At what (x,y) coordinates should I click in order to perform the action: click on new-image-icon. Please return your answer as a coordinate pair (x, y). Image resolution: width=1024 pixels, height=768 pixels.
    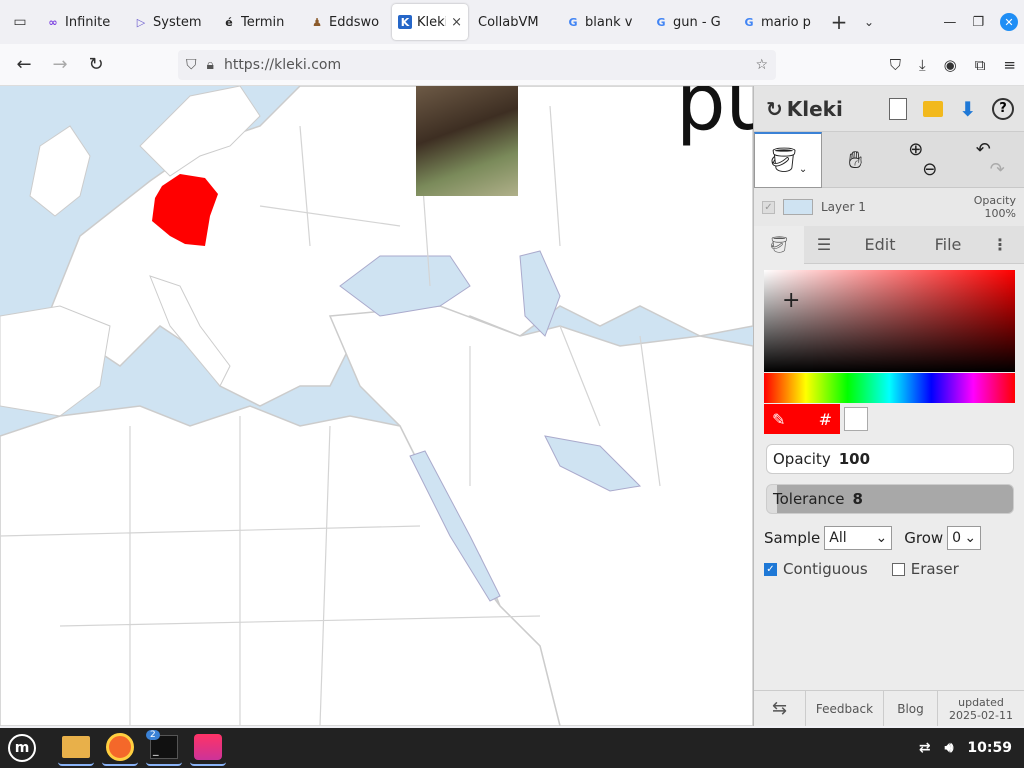
    Looking at the image, I should click on (898, 108).